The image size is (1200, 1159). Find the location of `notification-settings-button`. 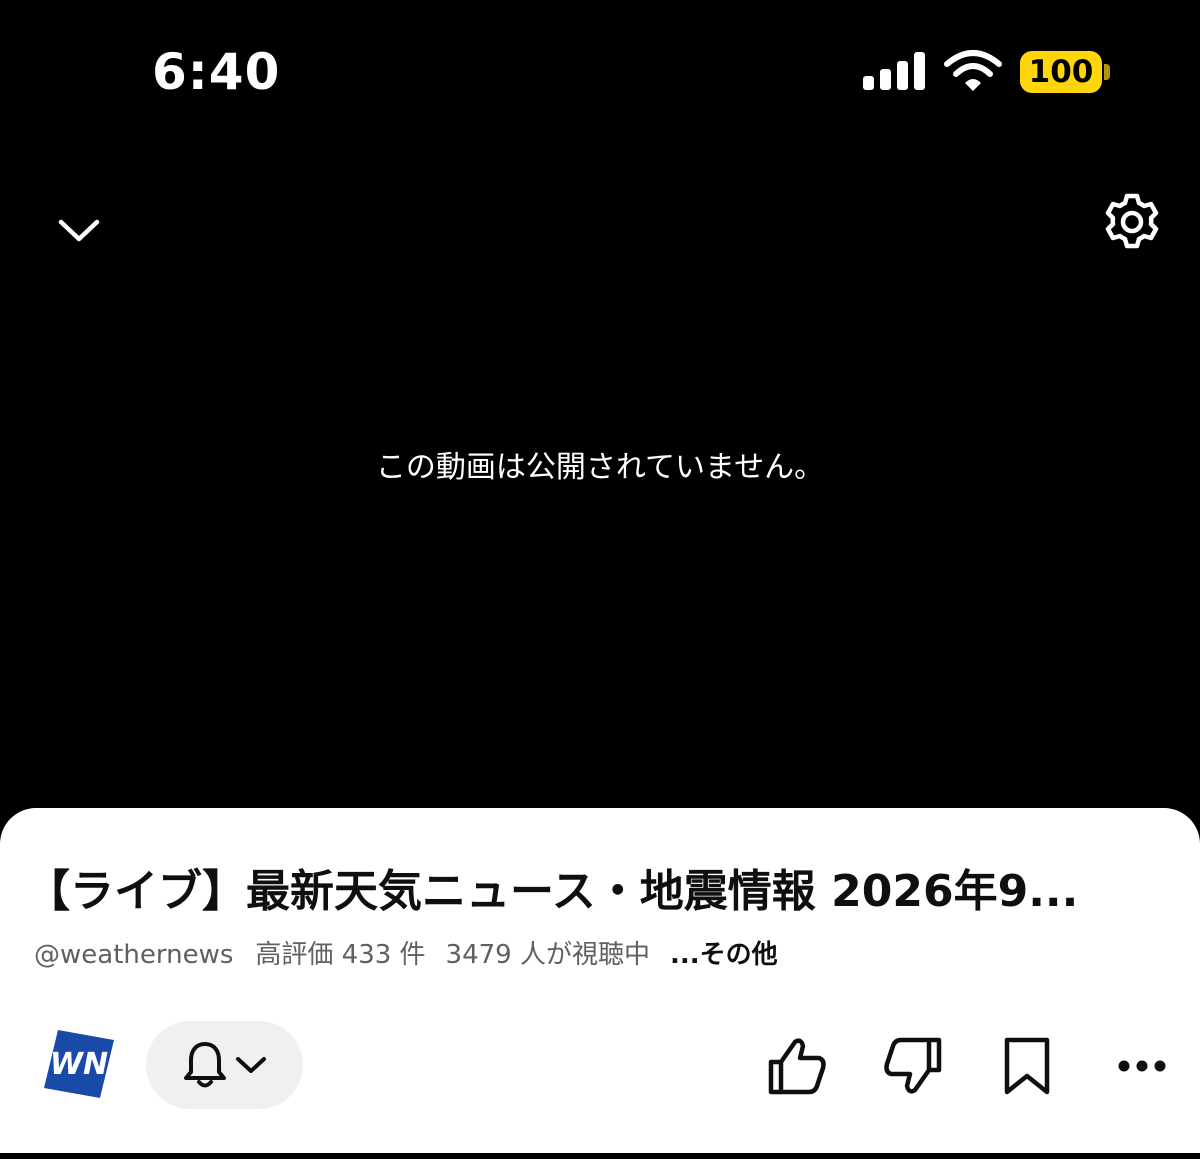

notification-settings-button is located at coordinates (224, 1065).